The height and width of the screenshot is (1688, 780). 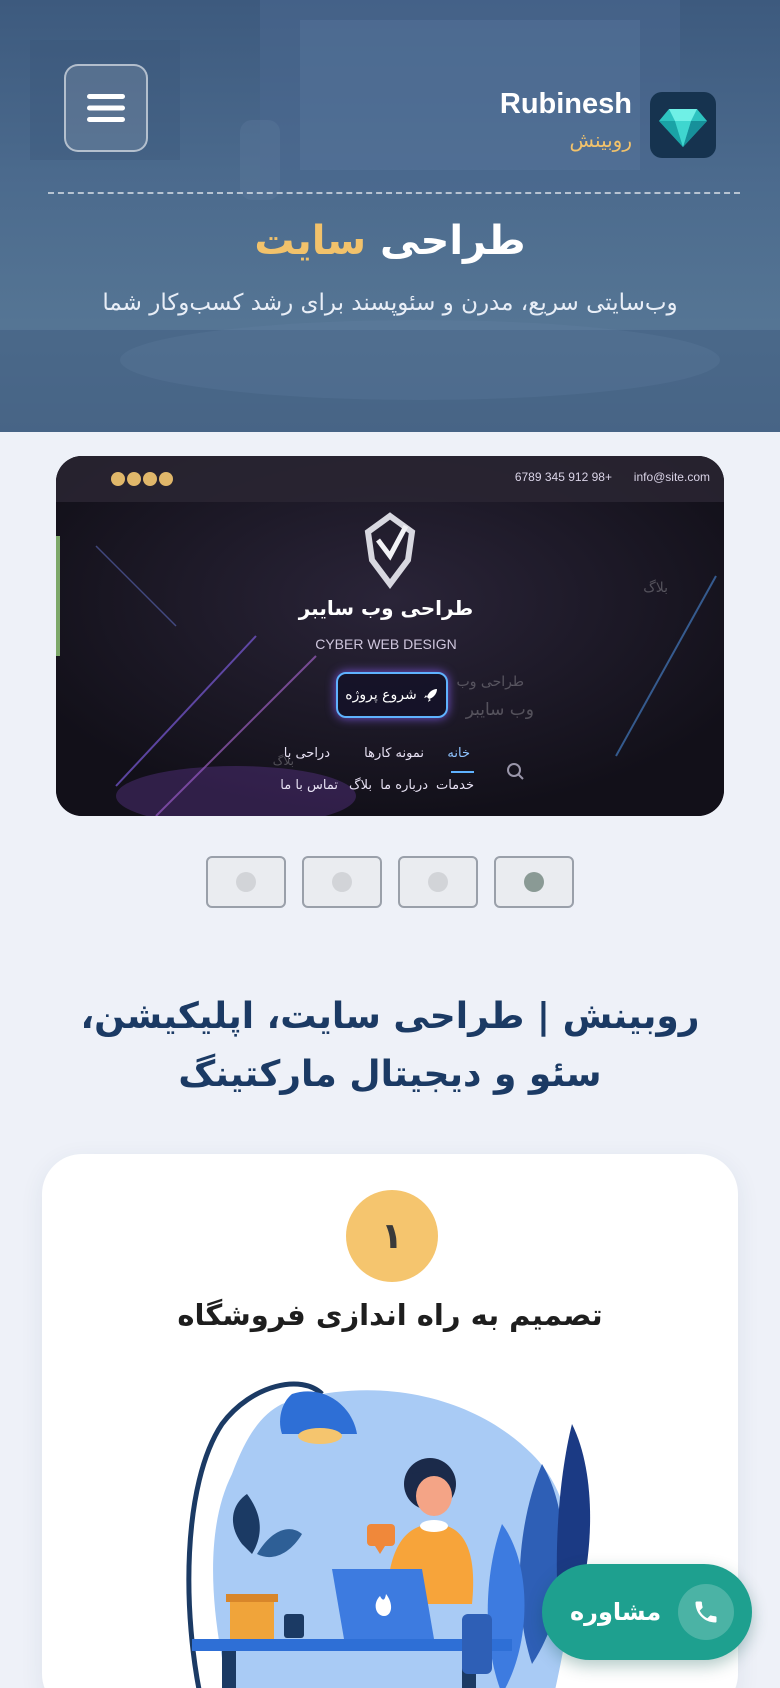 What do you see at coordinates (454, 785) in the screenshot?
I see `slide-nav-item: خدمات` at bounding box center [454, 785].